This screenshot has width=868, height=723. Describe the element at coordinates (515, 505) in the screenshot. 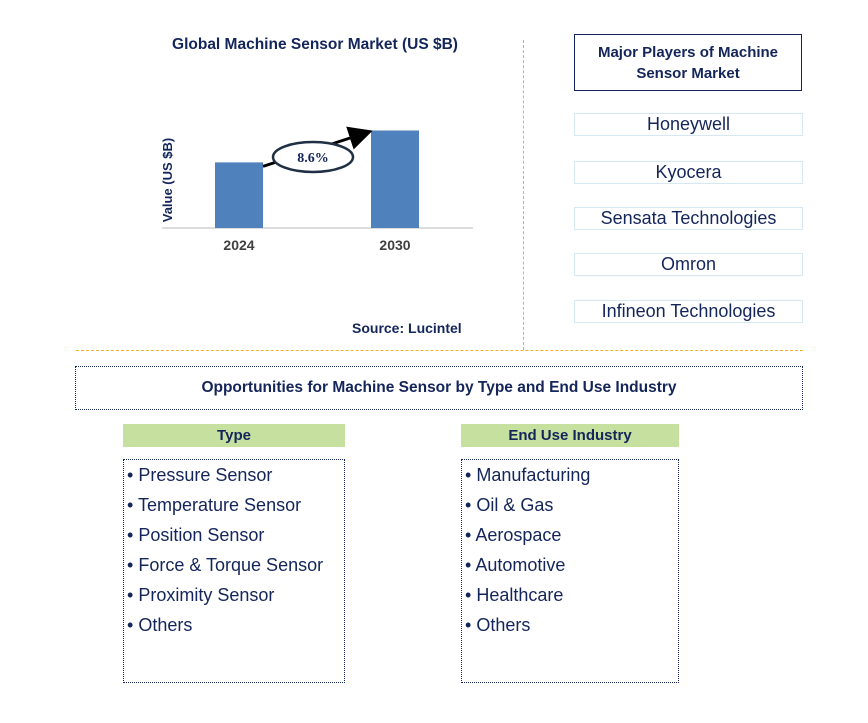

I see `end-use-item-label: Oil & Gas` at that location.